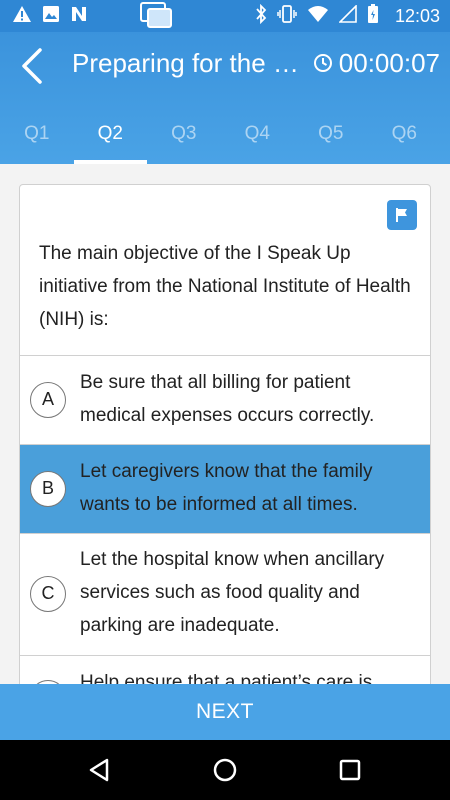  I want to click on tab-q5: Q5, so click(331, 140).